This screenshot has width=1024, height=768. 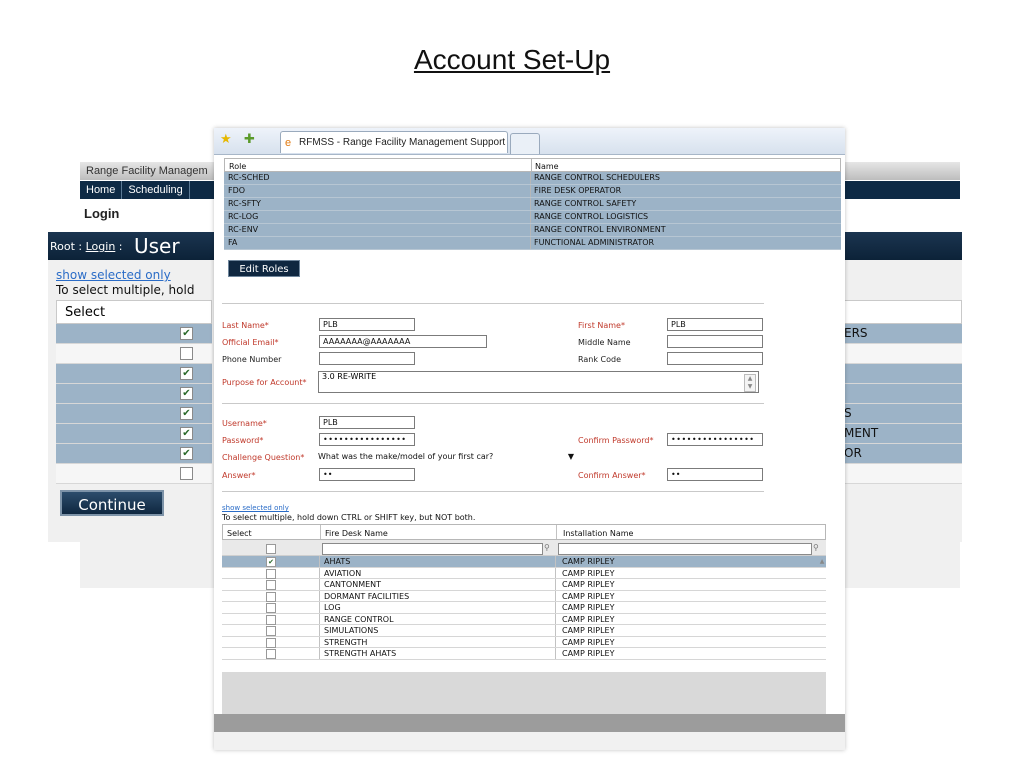 What do you see at coordinates (524, 585) in the screenshot?
I see `fire-desk-row: CANTONMENT CAMP RIPLEY` at bounding box center [524, 585].